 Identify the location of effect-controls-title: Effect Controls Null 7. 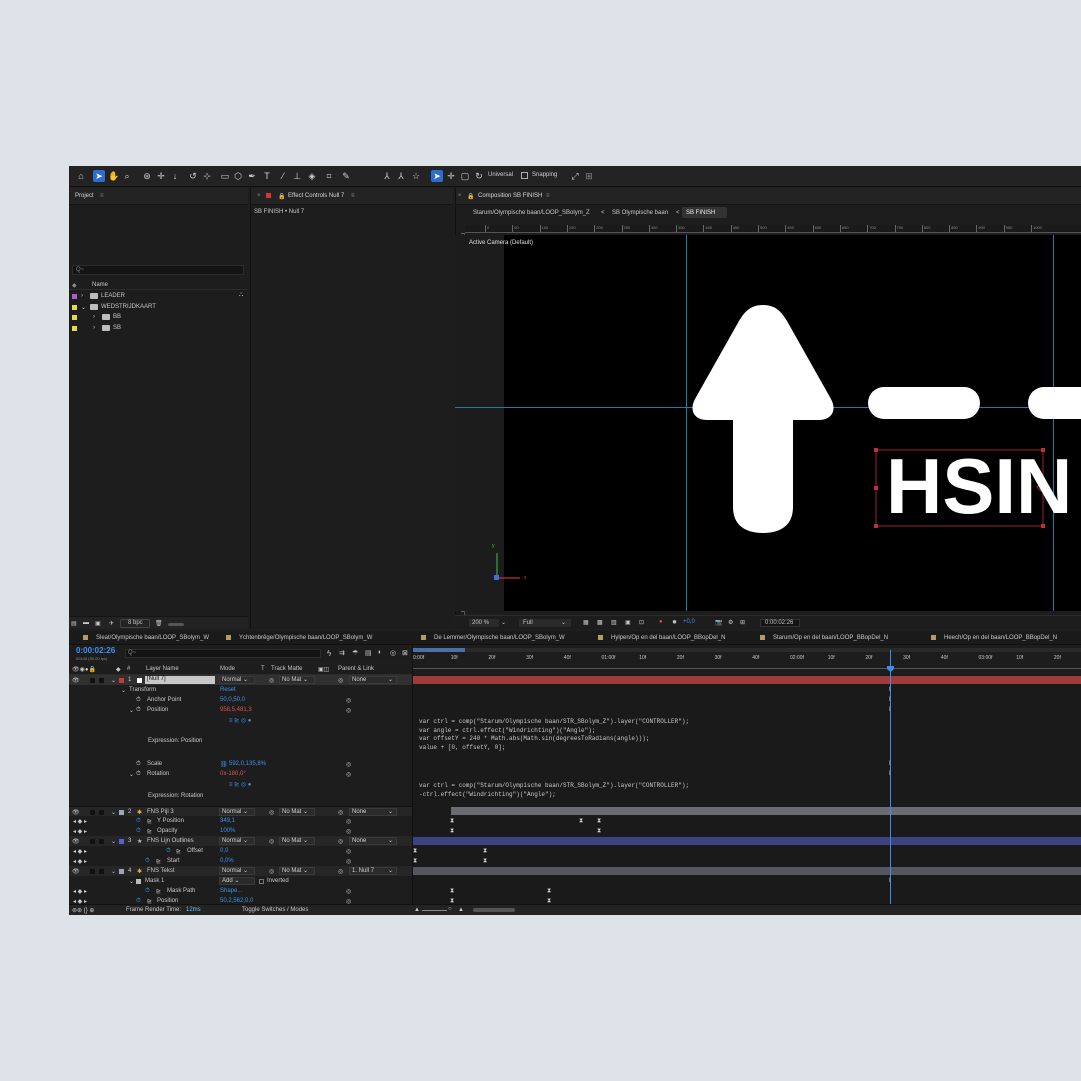
(316, 196).